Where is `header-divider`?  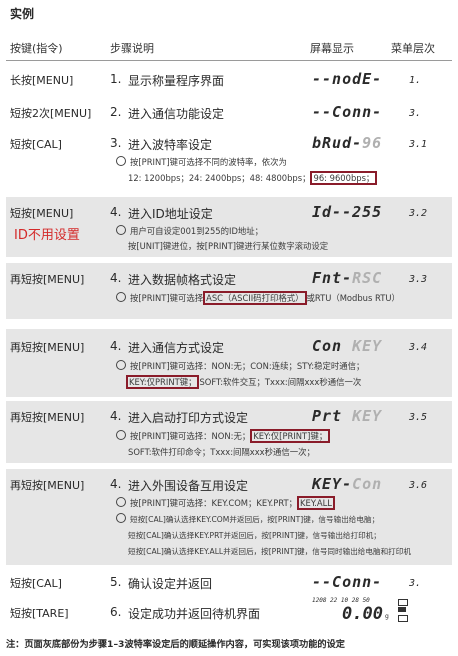 header-divider is located at coordinates (229, 60).